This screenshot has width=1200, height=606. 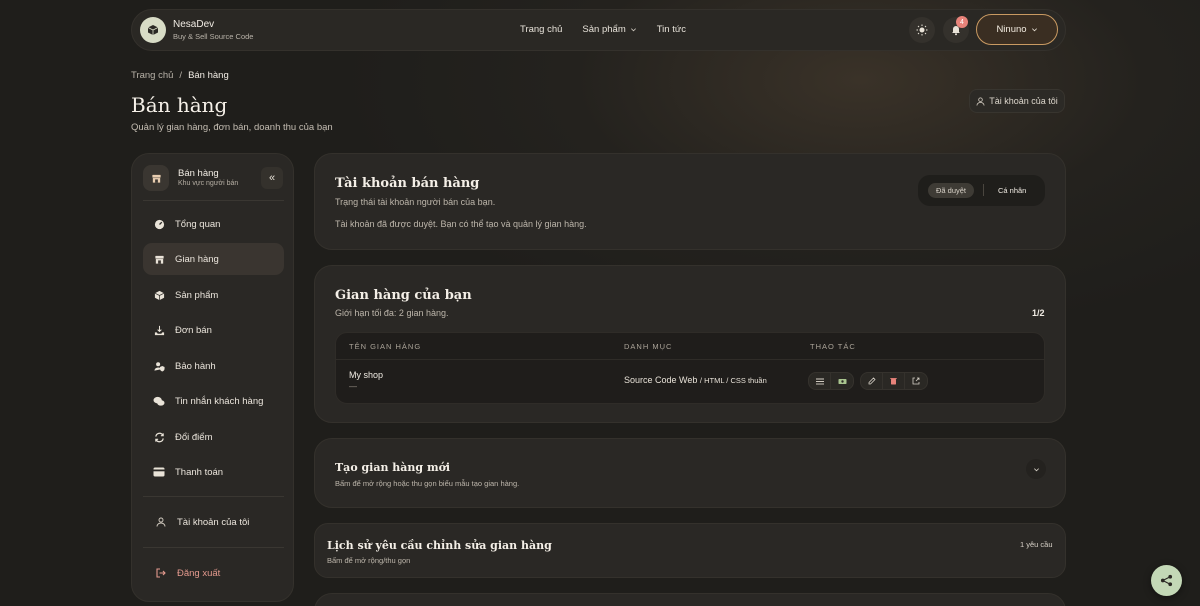 I want to click on open-external-button, so click(x=916, y=381).